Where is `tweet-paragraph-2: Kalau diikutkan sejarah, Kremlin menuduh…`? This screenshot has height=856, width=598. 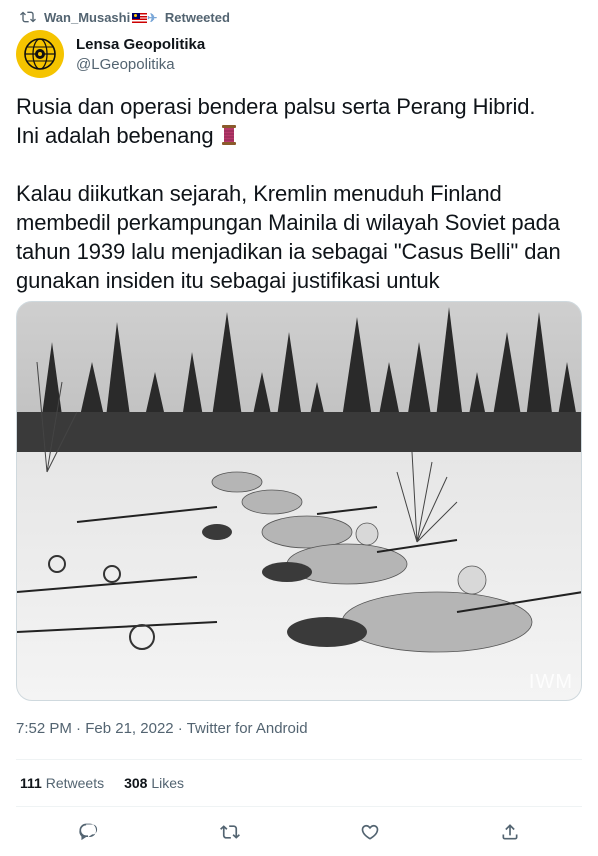
tweet-paragraph-2: Kalau diikutkan sejarah, Kremlin menuduh… is located at coordinates (288, 237).